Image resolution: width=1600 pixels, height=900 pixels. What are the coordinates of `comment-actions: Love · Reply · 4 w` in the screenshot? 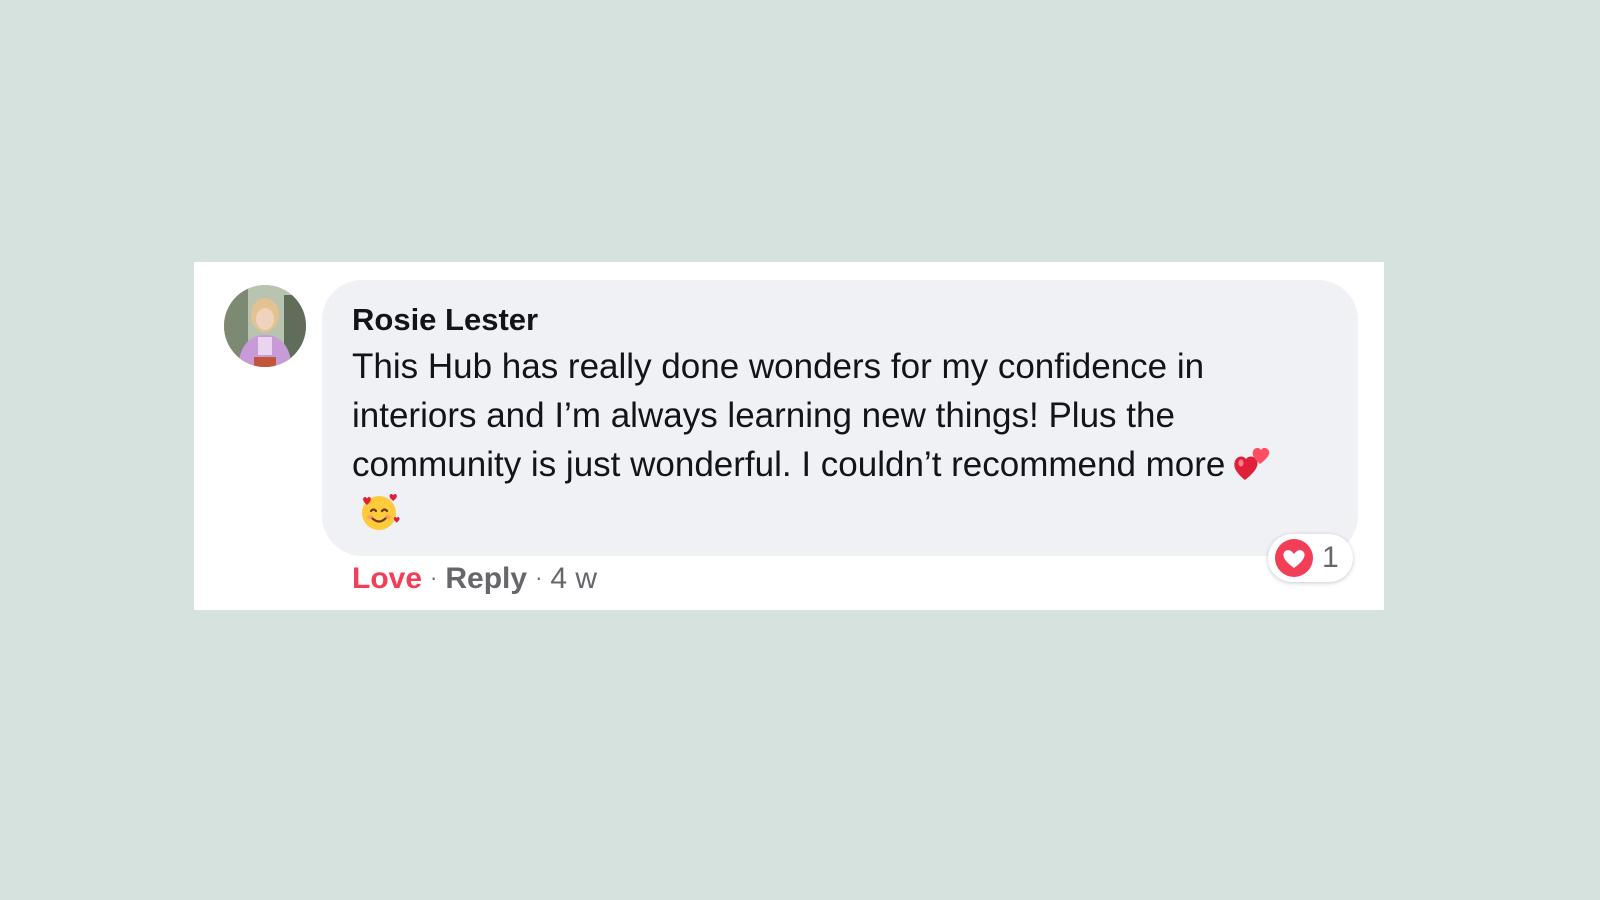 It's located at (474, 578).